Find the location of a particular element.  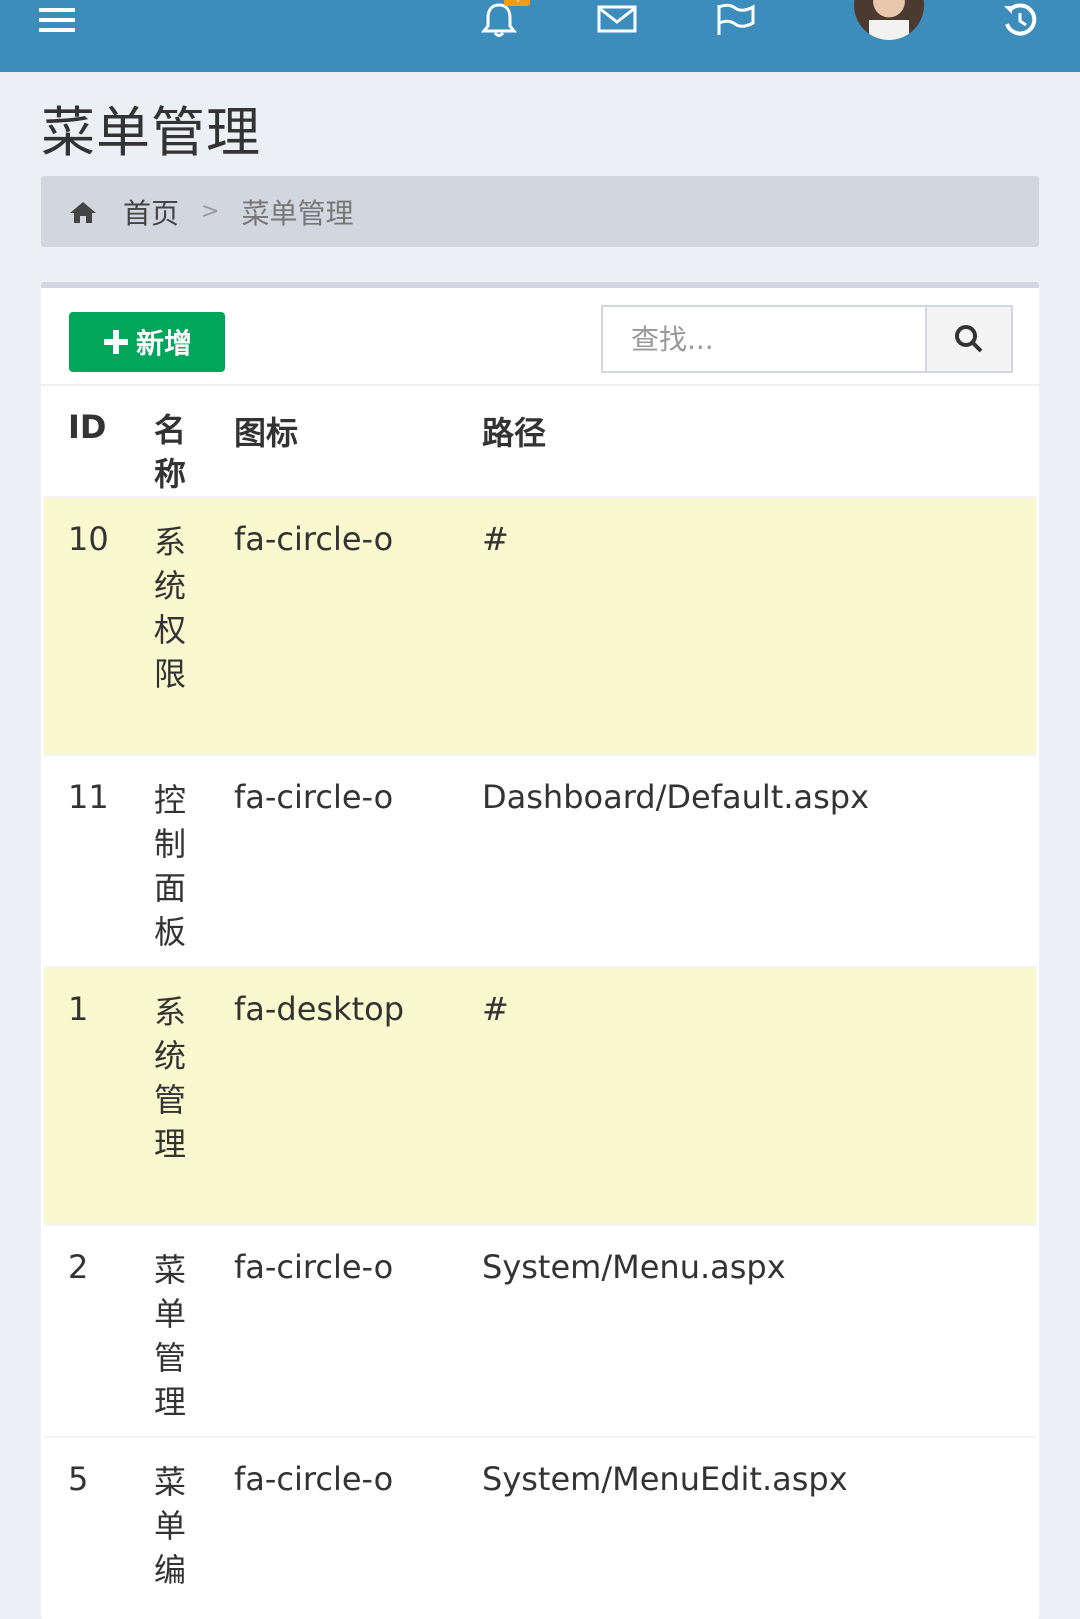

bars-icon is located at coordinates (57, 20).